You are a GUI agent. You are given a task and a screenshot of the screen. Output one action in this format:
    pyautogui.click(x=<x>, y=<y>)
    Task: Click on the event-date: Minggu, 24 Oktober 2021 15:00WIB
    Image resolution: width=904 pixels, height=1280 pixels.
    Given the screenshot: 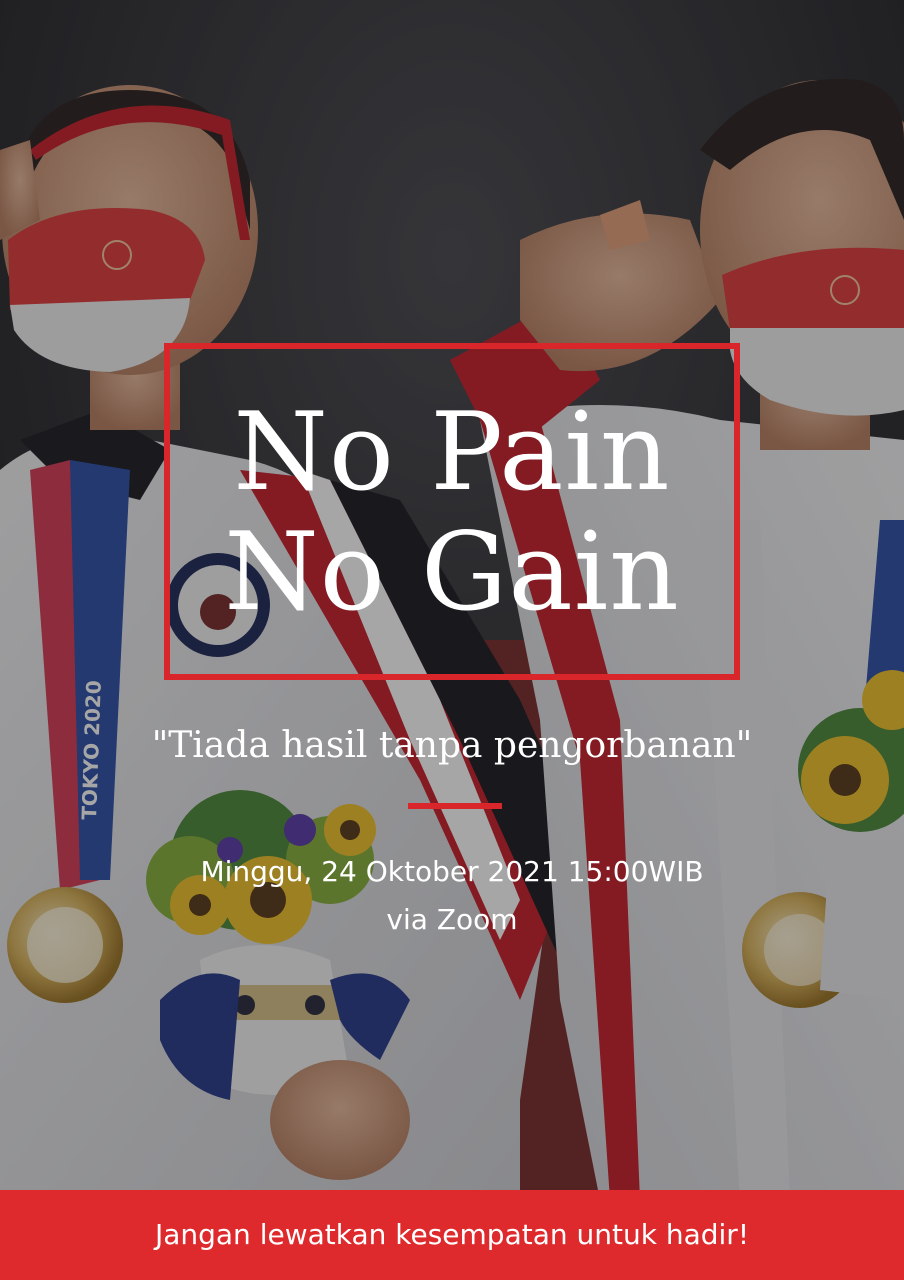 What is the action you would take?
    pyautogui.click(x=452, y=871)
    